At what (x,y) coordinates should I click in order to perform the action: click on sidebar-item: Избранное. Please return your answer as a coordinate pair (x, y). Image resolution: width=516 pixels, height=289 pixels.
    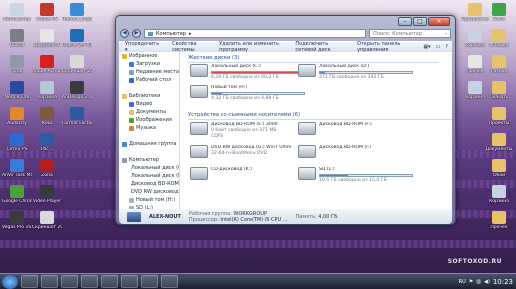
    Looking at the image, I should click on (149, 56).